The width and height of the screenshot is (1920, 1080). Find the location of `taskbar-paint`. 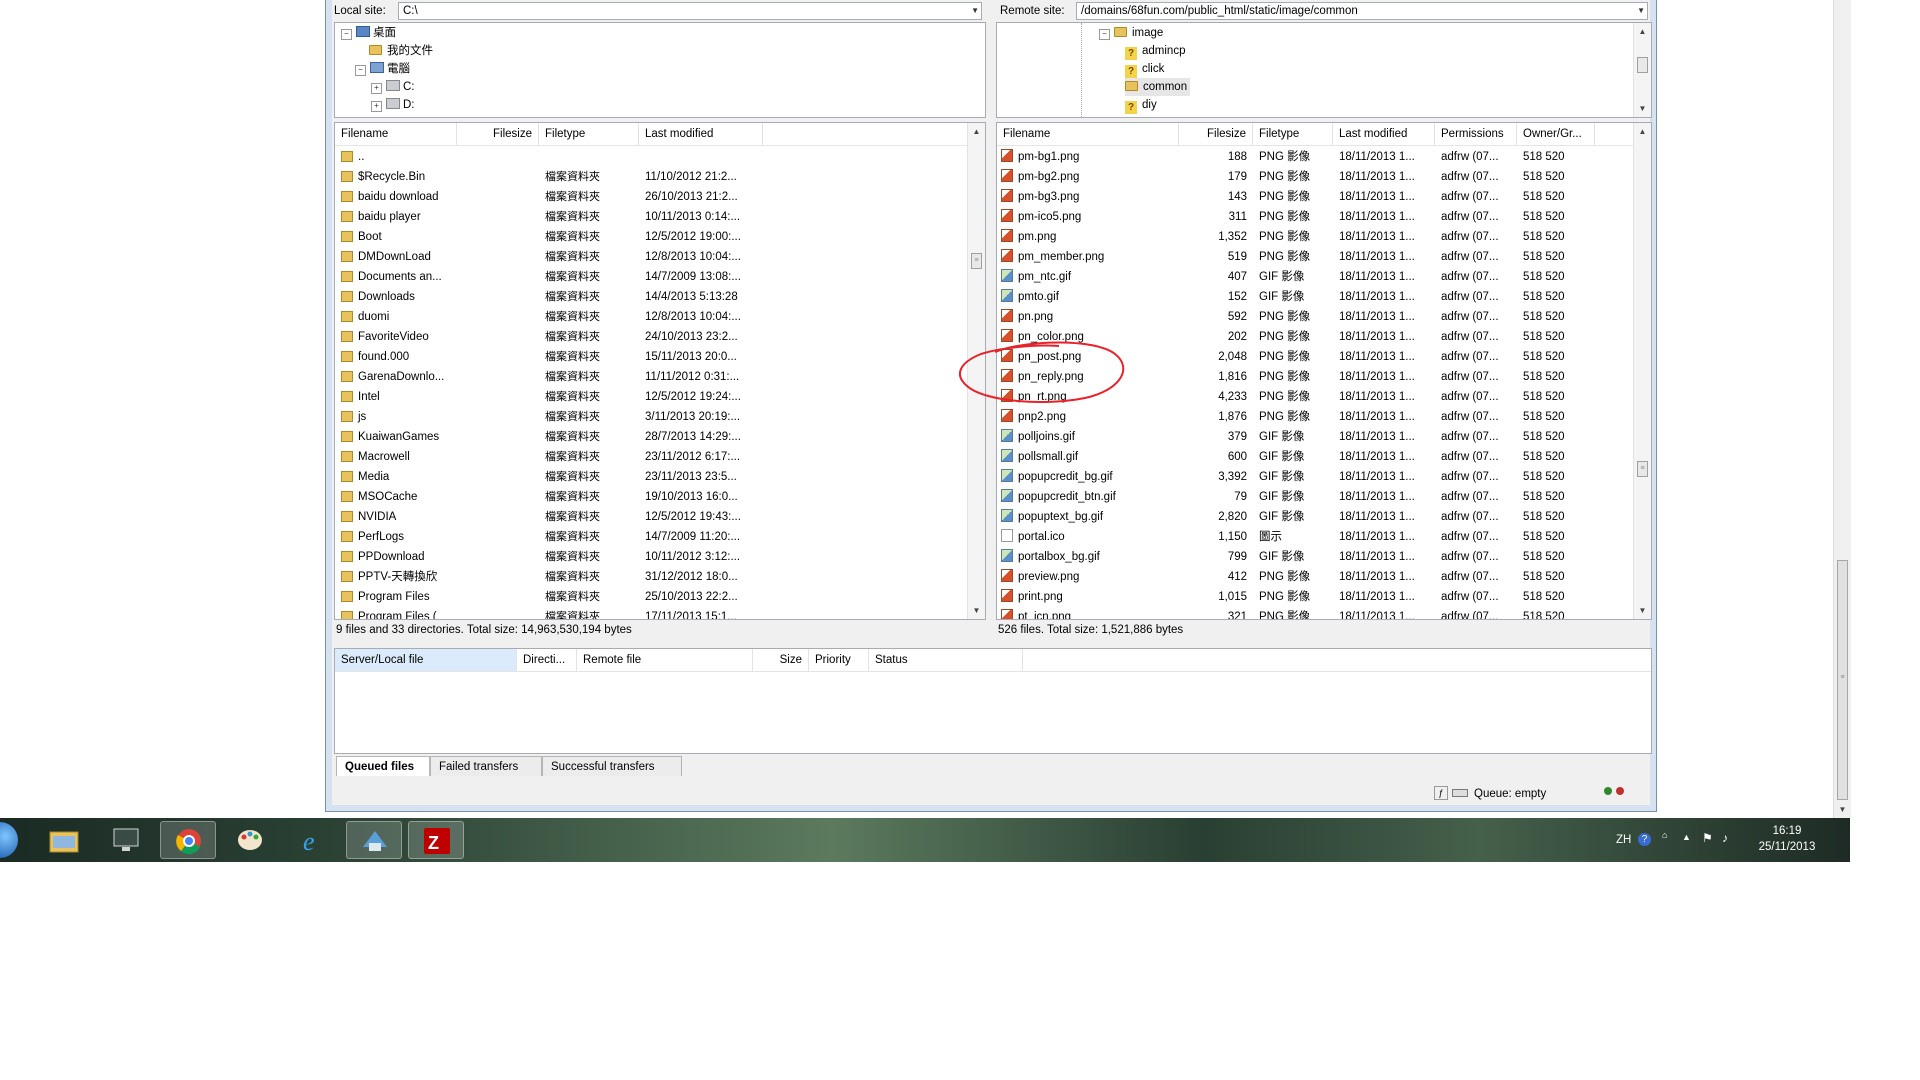

taskbar-paint is located at coordinates (250, 840).